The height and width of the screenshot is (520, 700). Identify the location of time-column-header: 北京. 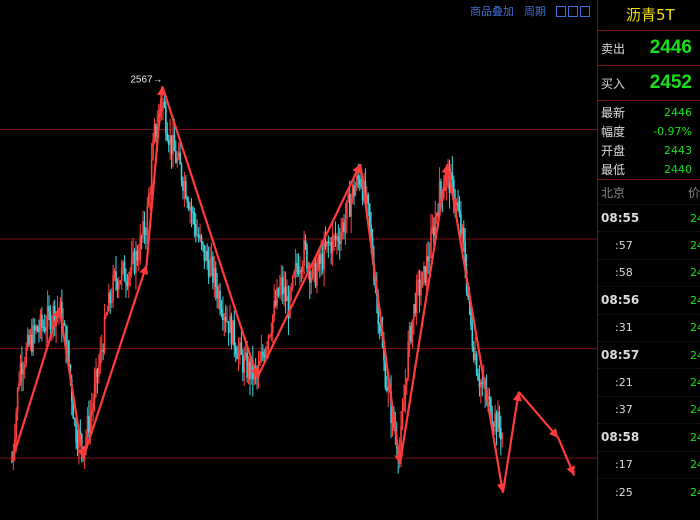
(613, 192).